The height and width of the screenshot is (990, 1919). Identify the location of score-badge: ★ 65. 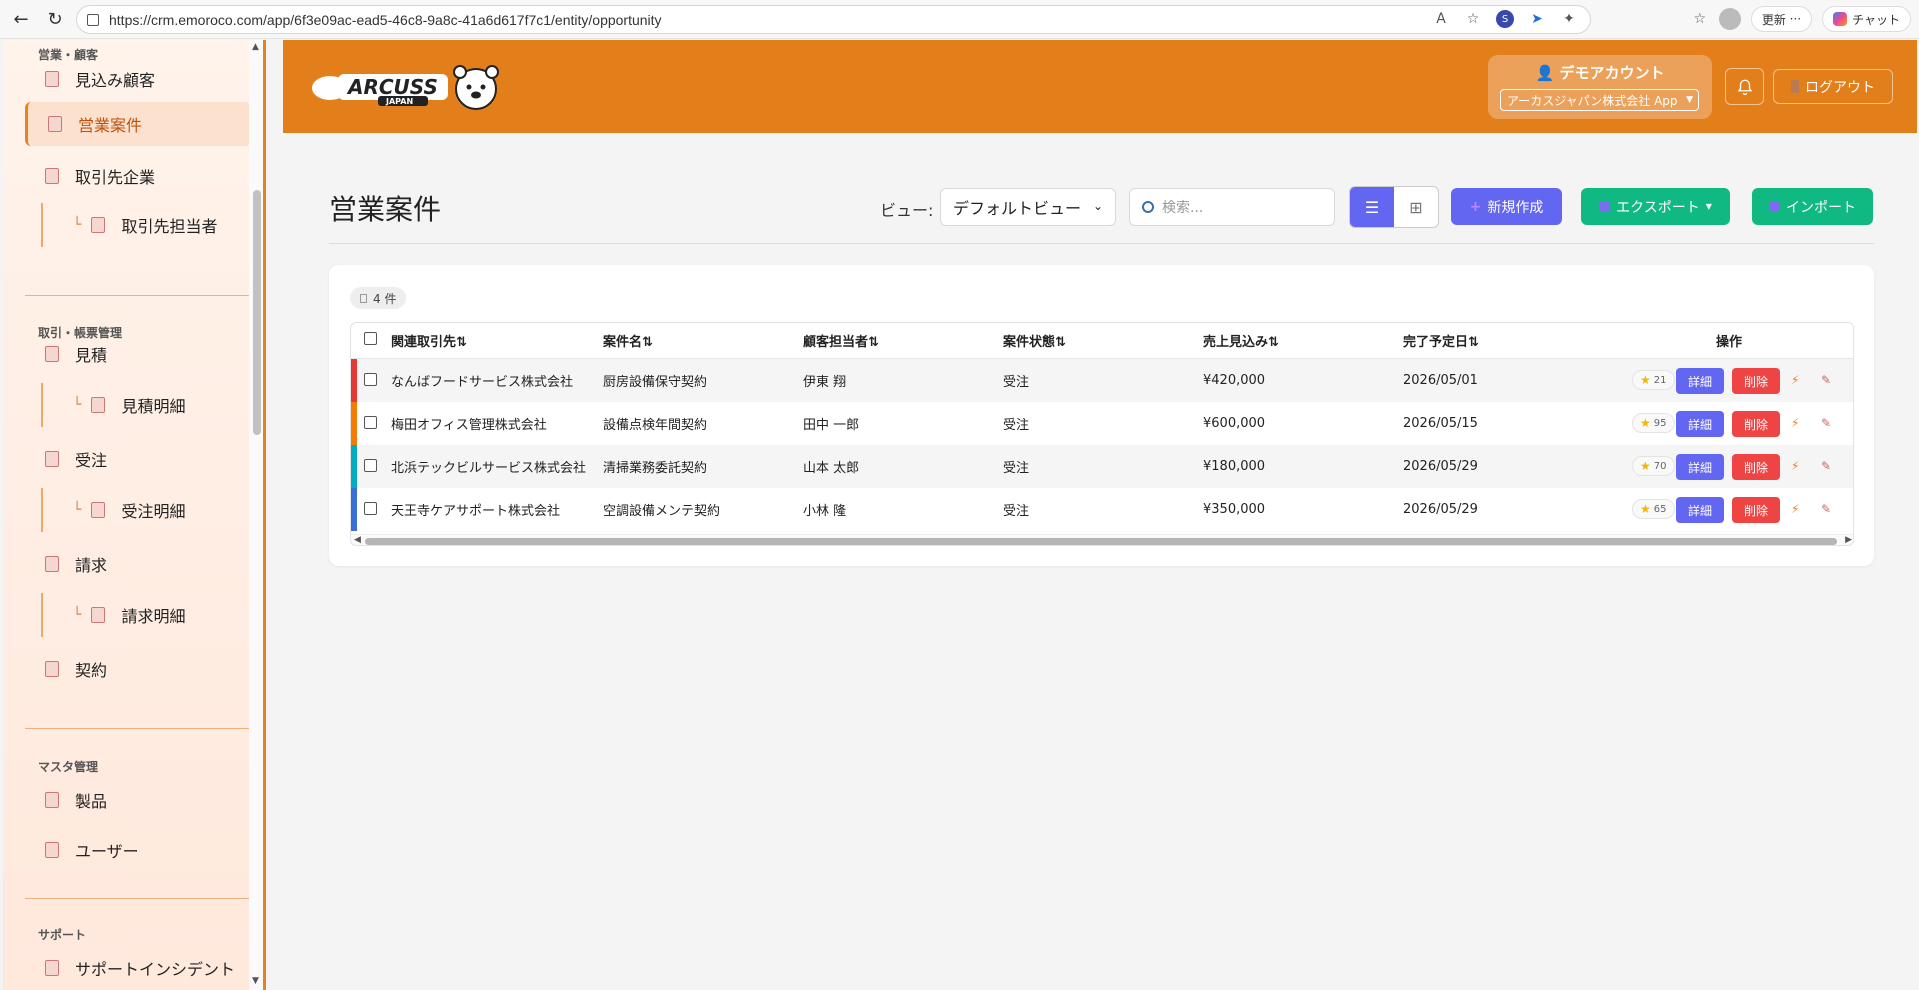
(1653, 509).